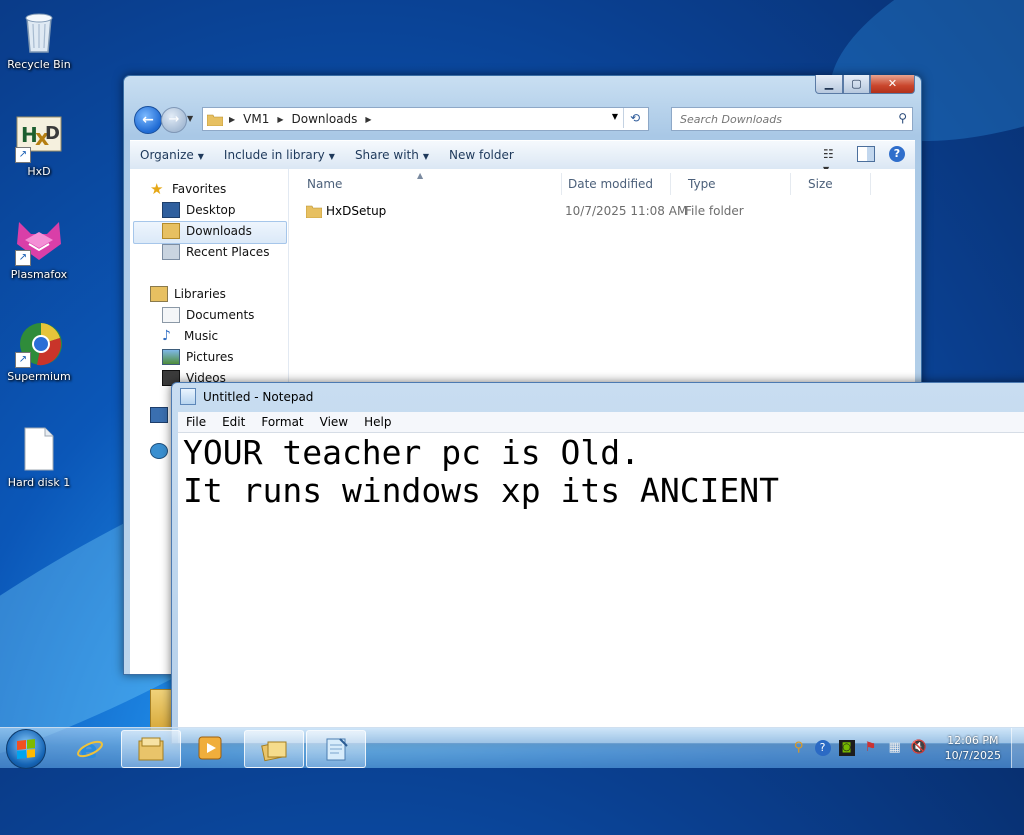 This screenshot has height=835, width=1024. What do you see at coordinates (919, 748) in the screenshot?
I see `volume-muted-icon: 🔇` at bounding box center [919, 748].